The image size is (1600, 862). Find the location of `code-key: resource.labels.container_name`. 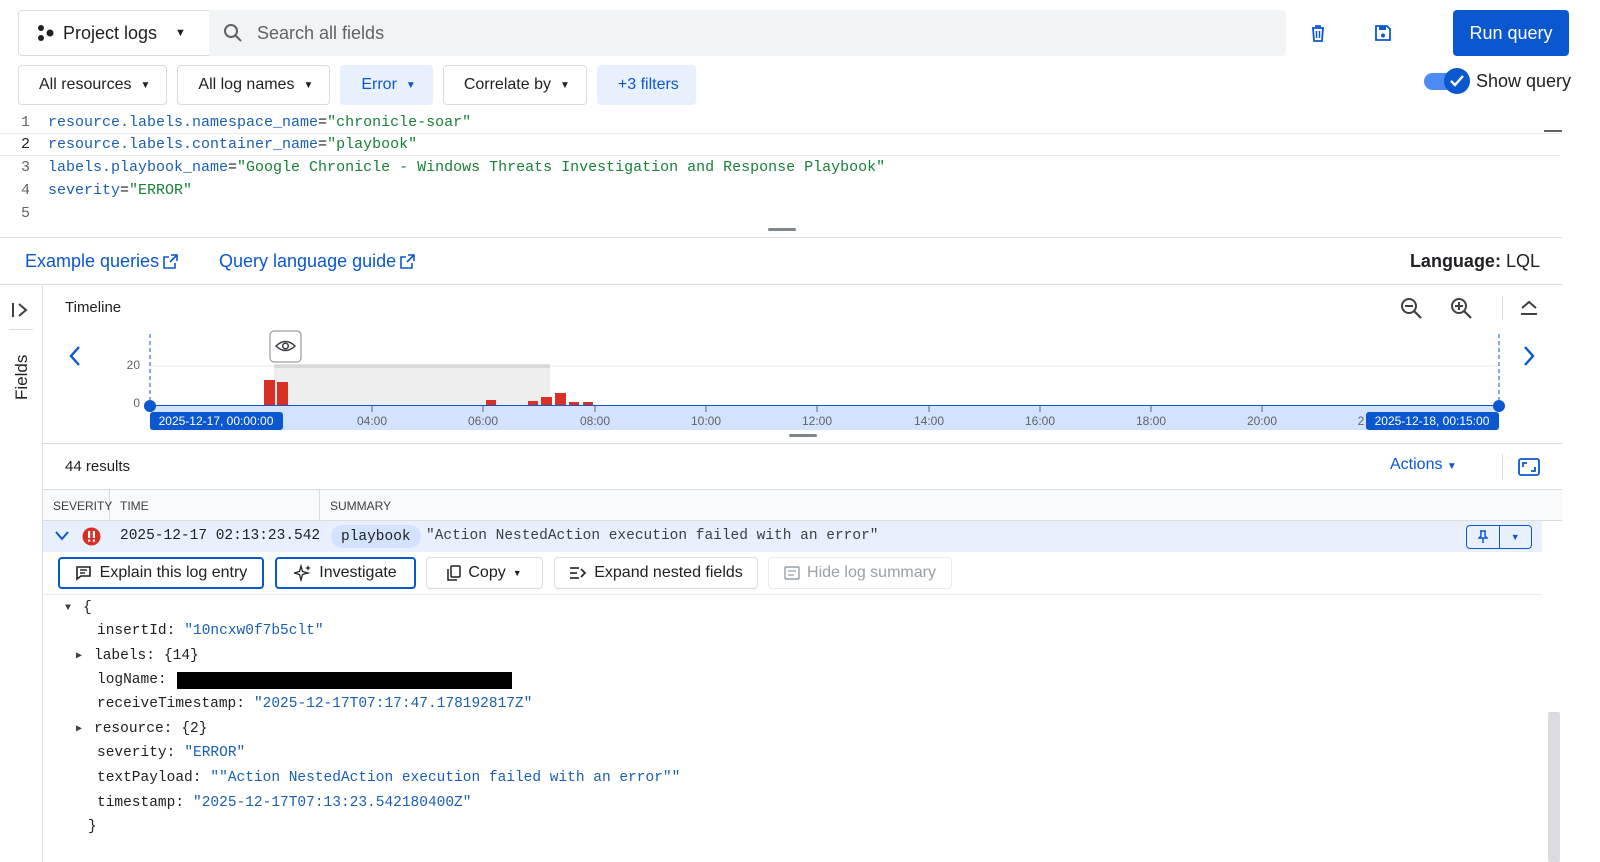

code-key: resource.labels.container_name is located at coordinates (183, 144).